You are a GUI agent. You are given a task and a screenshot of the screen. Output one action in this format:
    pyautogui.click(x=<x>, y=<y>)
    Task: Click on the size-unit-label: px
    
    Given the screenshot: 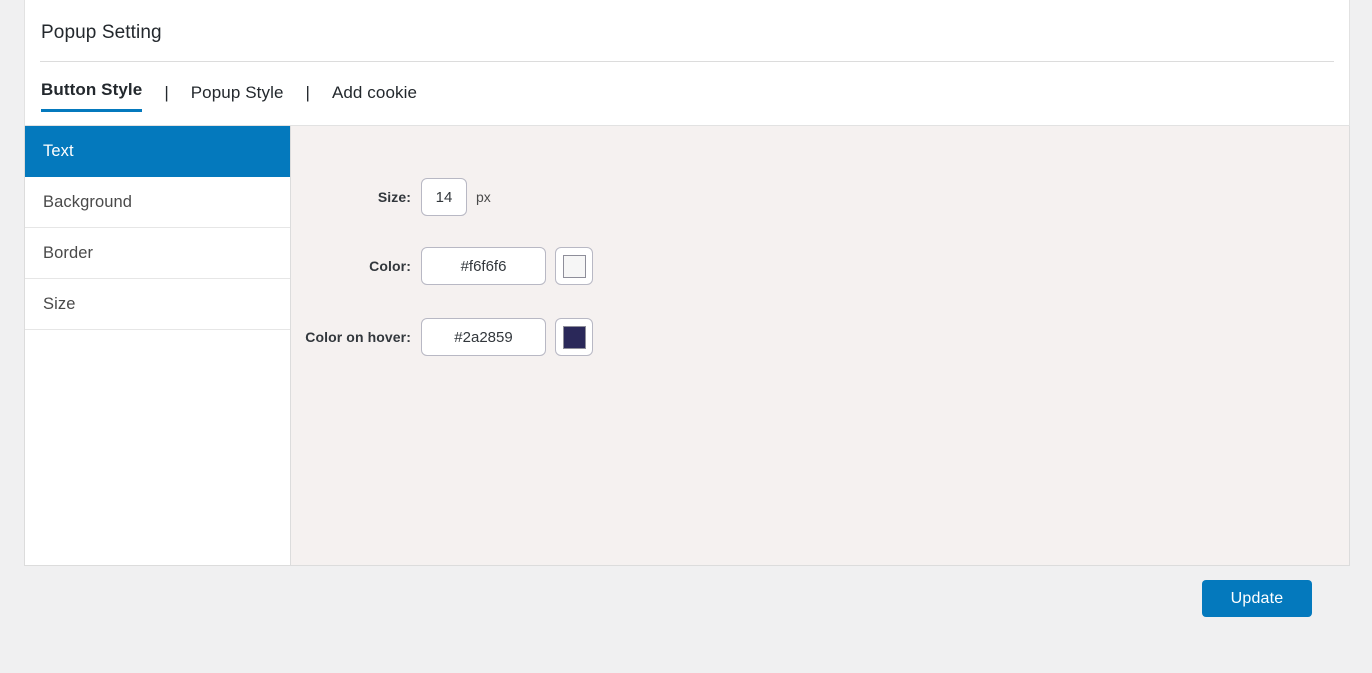 What is the action you would take?
    pyautogui.click(x=483, y=197)
    